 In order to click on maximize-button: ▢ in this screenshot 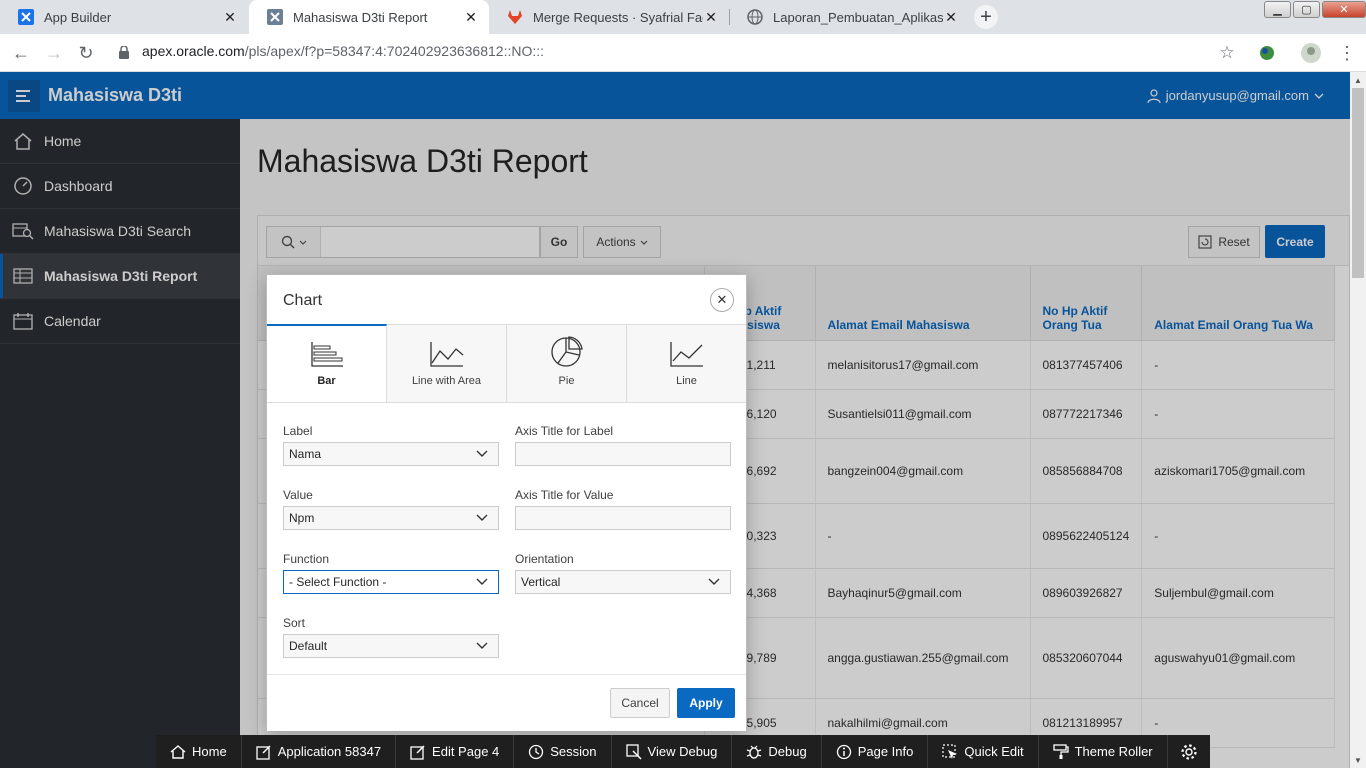, I will do `click(1306, 9)`.